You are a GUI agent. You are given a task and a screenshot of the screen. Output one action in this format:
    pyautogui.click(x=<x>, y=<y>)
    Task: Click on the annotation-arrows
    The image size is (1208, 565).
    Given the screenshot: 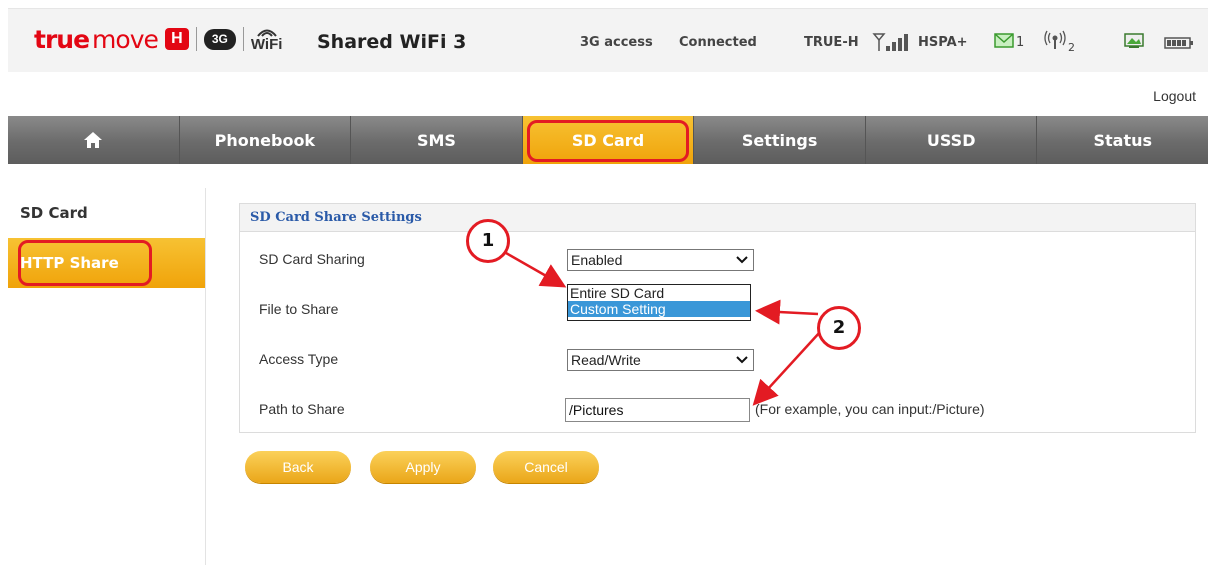 What is the action you would take?
    pyautogui.click(x=663, y=328)
    